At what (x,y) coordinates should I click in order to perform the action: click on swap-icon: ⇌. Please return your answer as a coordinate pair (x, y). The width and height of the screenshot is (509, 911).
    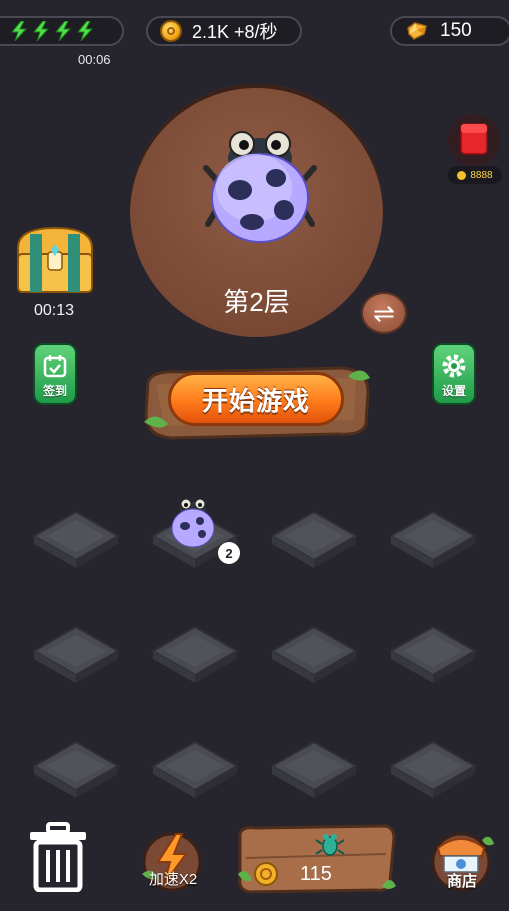
    Looking at the image, I should click on (384, 312).